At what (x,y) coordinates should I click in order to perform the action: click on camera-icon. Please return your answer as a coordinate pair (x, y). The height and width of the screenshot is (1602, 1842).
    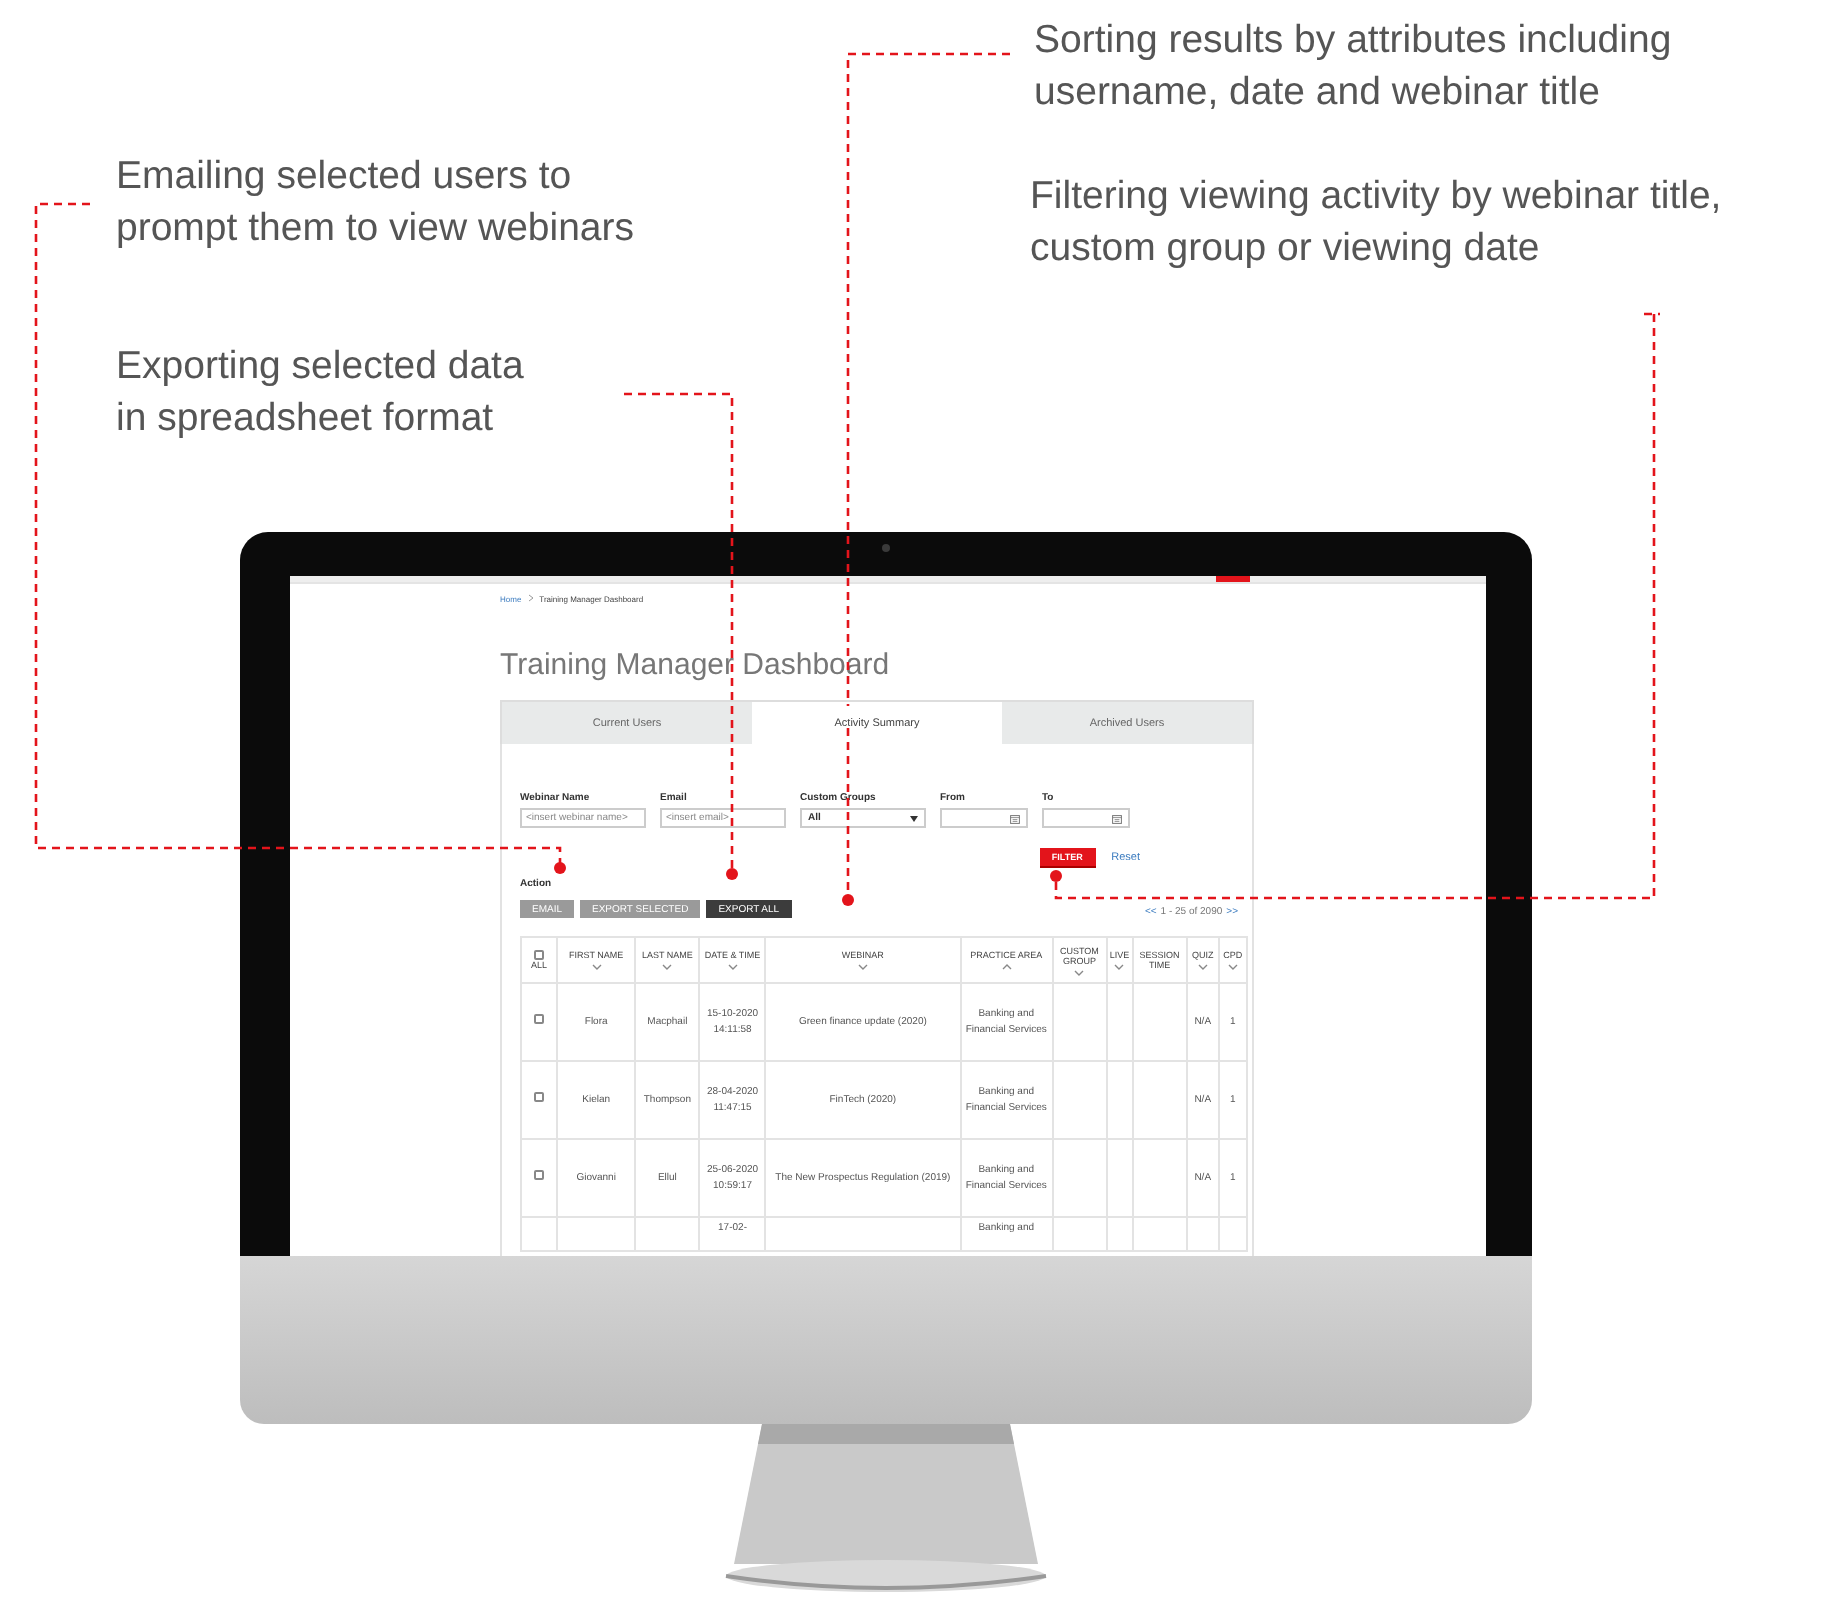
    Looking at the image, I should click on (886, 548).